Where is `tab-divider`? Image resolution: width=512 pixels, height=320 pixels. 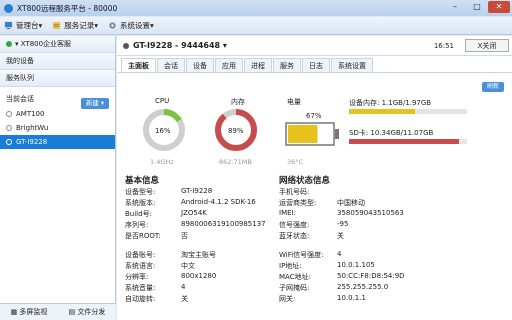 tab-divider is located at coordinates (314, 72).